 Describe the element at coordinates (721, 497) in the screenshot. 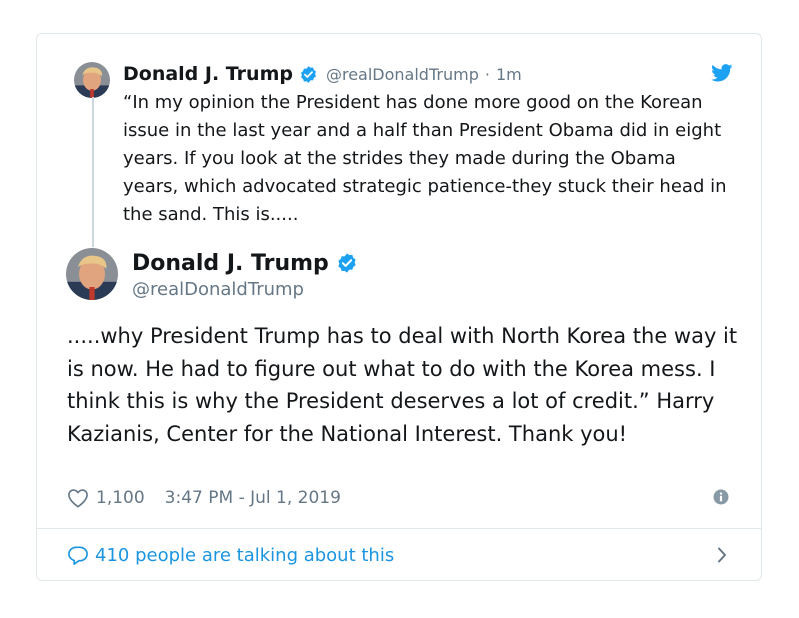

I see `info-icon` at that location.